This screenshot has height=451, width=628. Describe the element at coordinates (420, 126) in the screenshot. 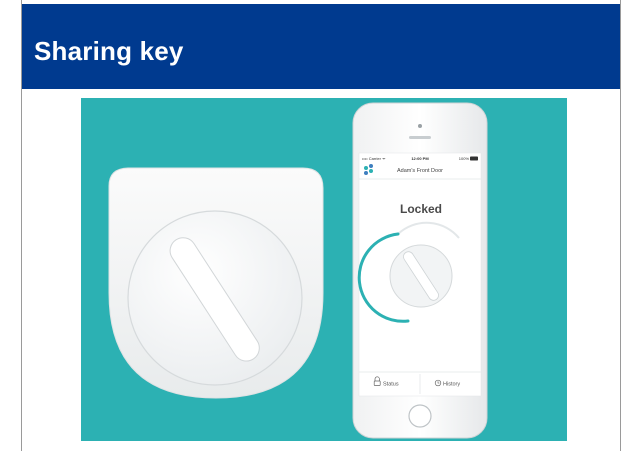

I see `front-camera` at that location.